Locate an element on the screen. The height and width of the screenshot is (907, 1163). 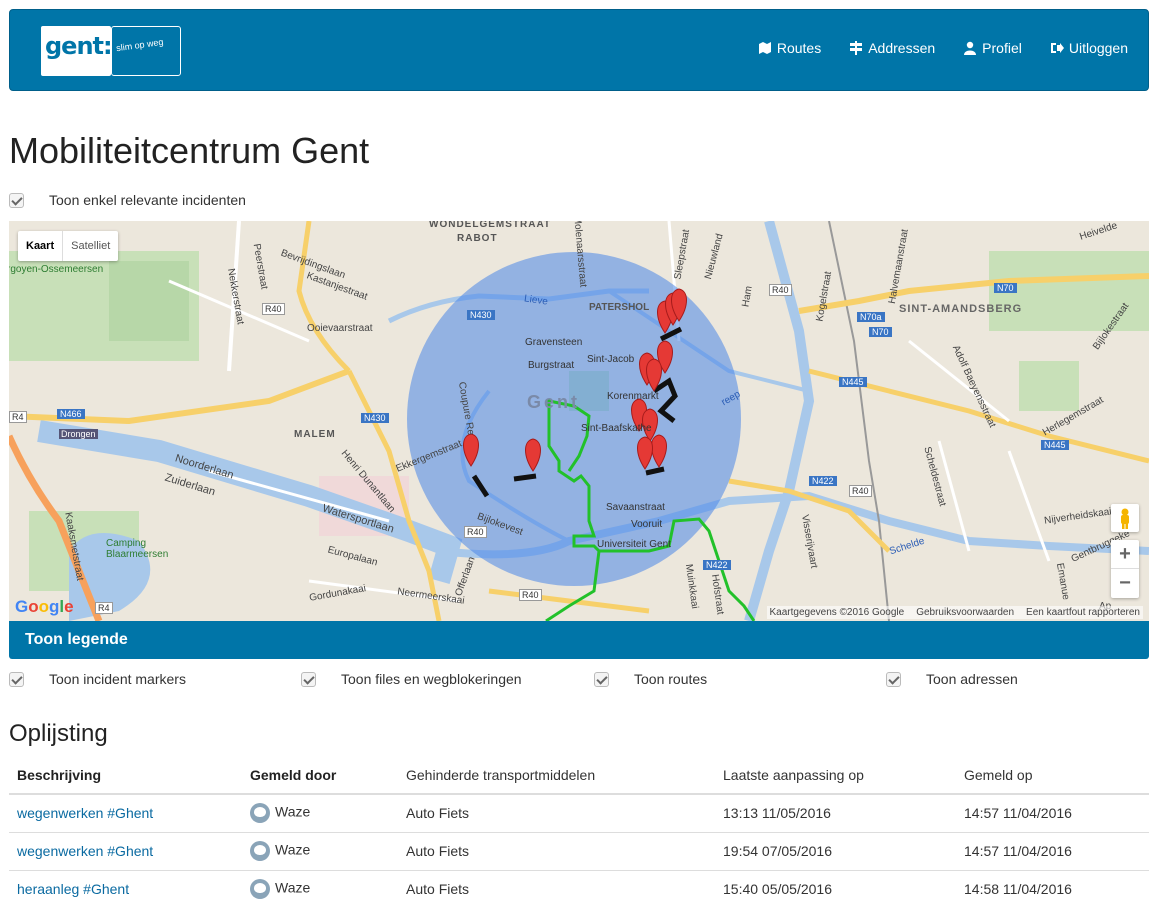
zoom-in-button: + is located at coordinates (1125, 554).